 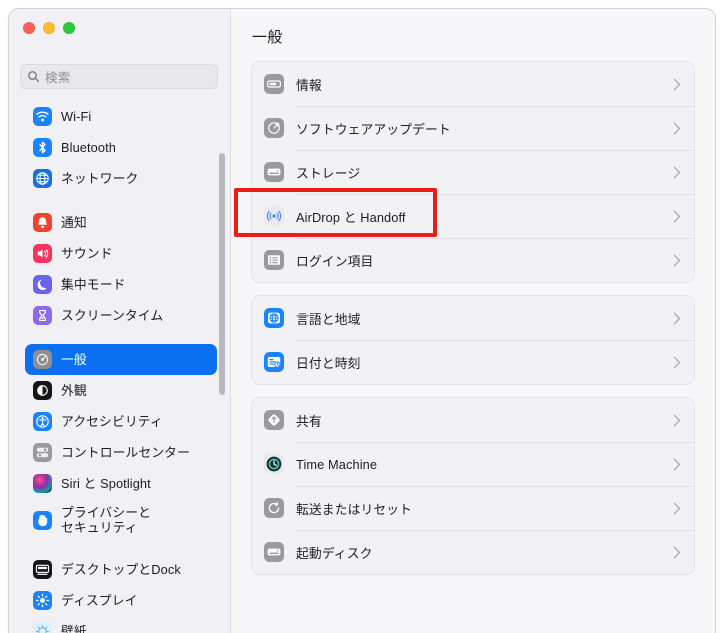 I want to click on gear-icon, so click(x=42, y=359).